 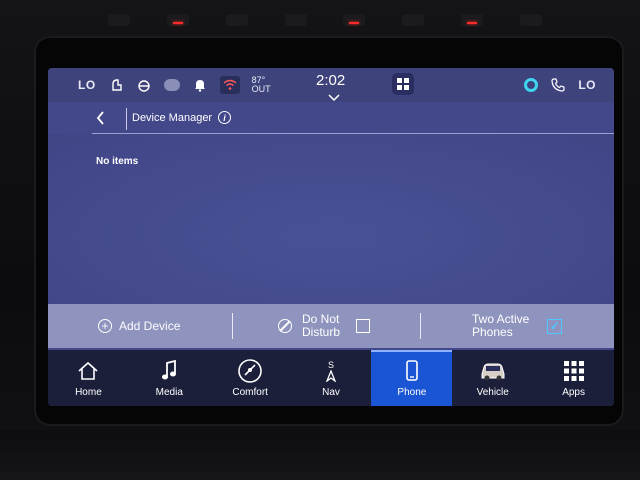 What do you see at coordinates (331, 80) in the screenshot?
I see `clock: 2:02` at bounding box center [331, 80].